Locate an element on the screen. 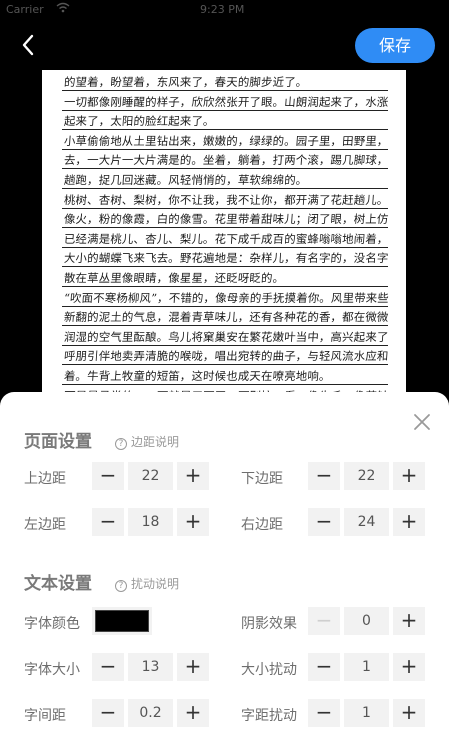 The image size is (449, 747). font-color-picker is located at coordinates (122, 621).